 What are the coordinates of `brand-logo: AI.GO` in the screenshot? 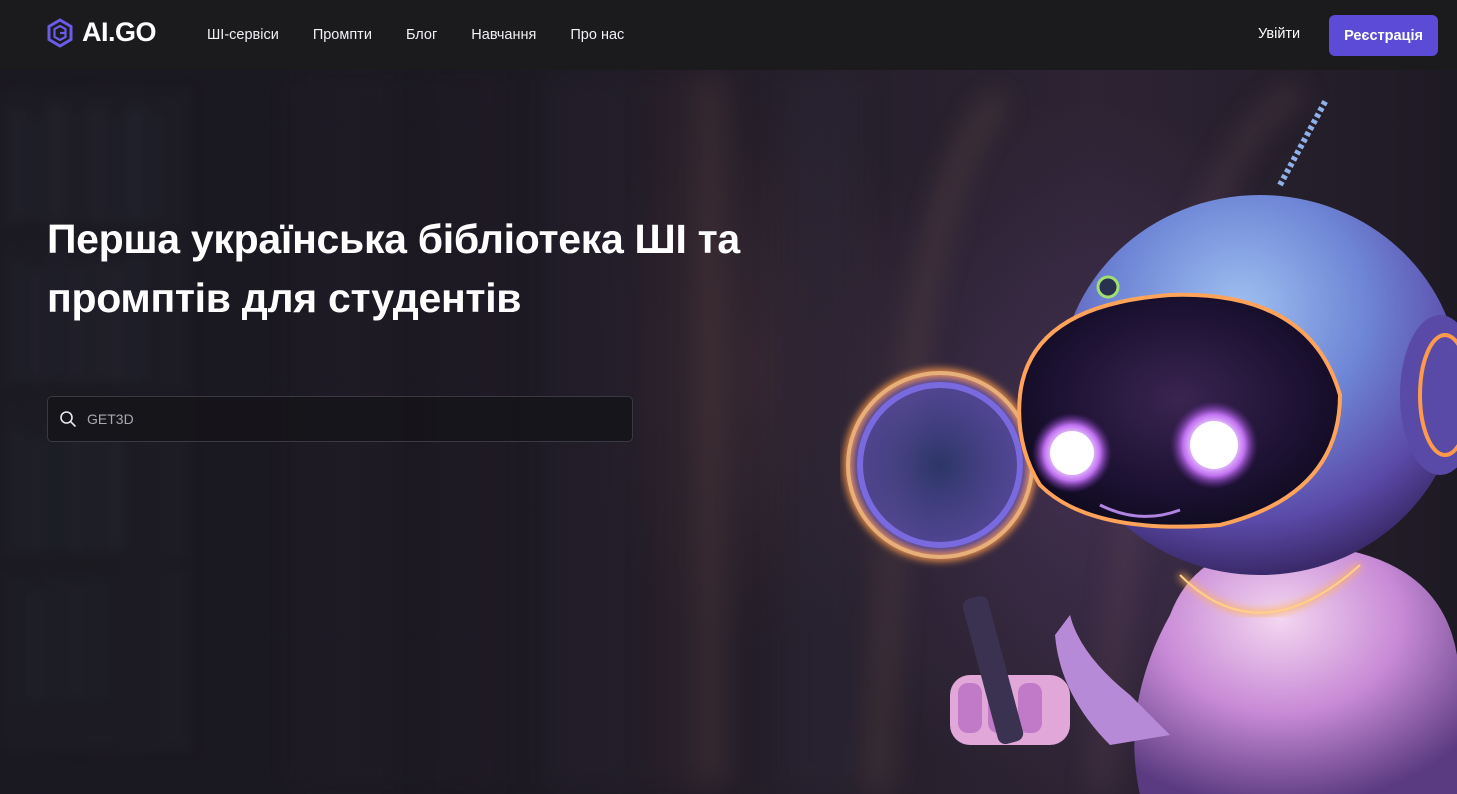 It's located at (101, 32).